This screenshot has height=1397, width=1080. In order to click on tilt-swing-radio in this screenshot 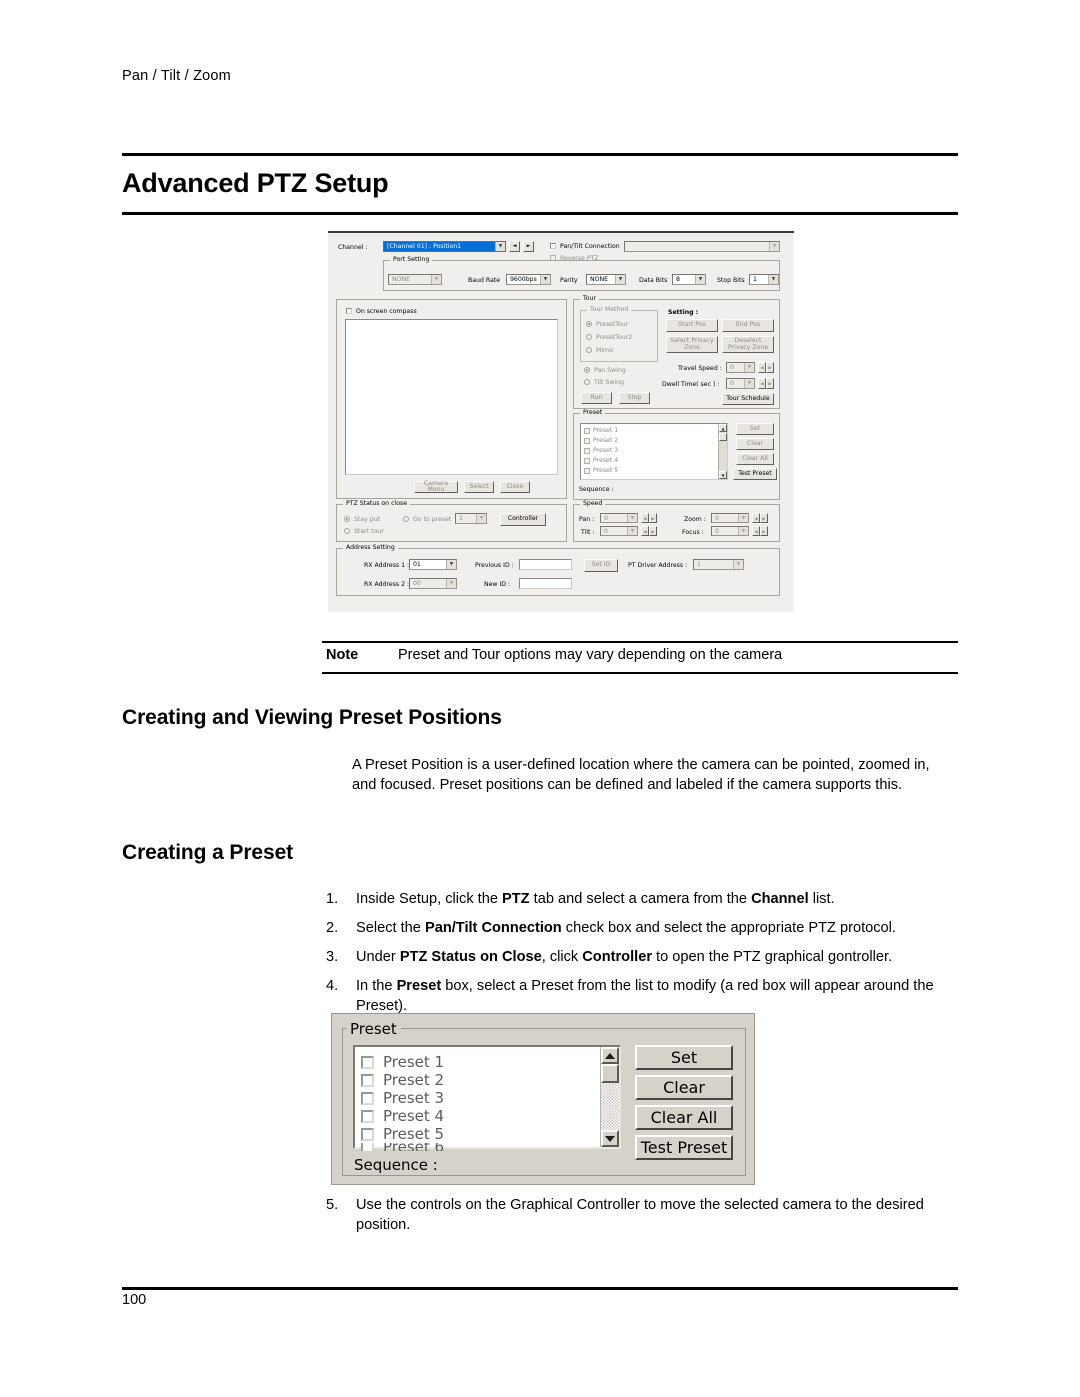, I will do `click(587, 382)`.